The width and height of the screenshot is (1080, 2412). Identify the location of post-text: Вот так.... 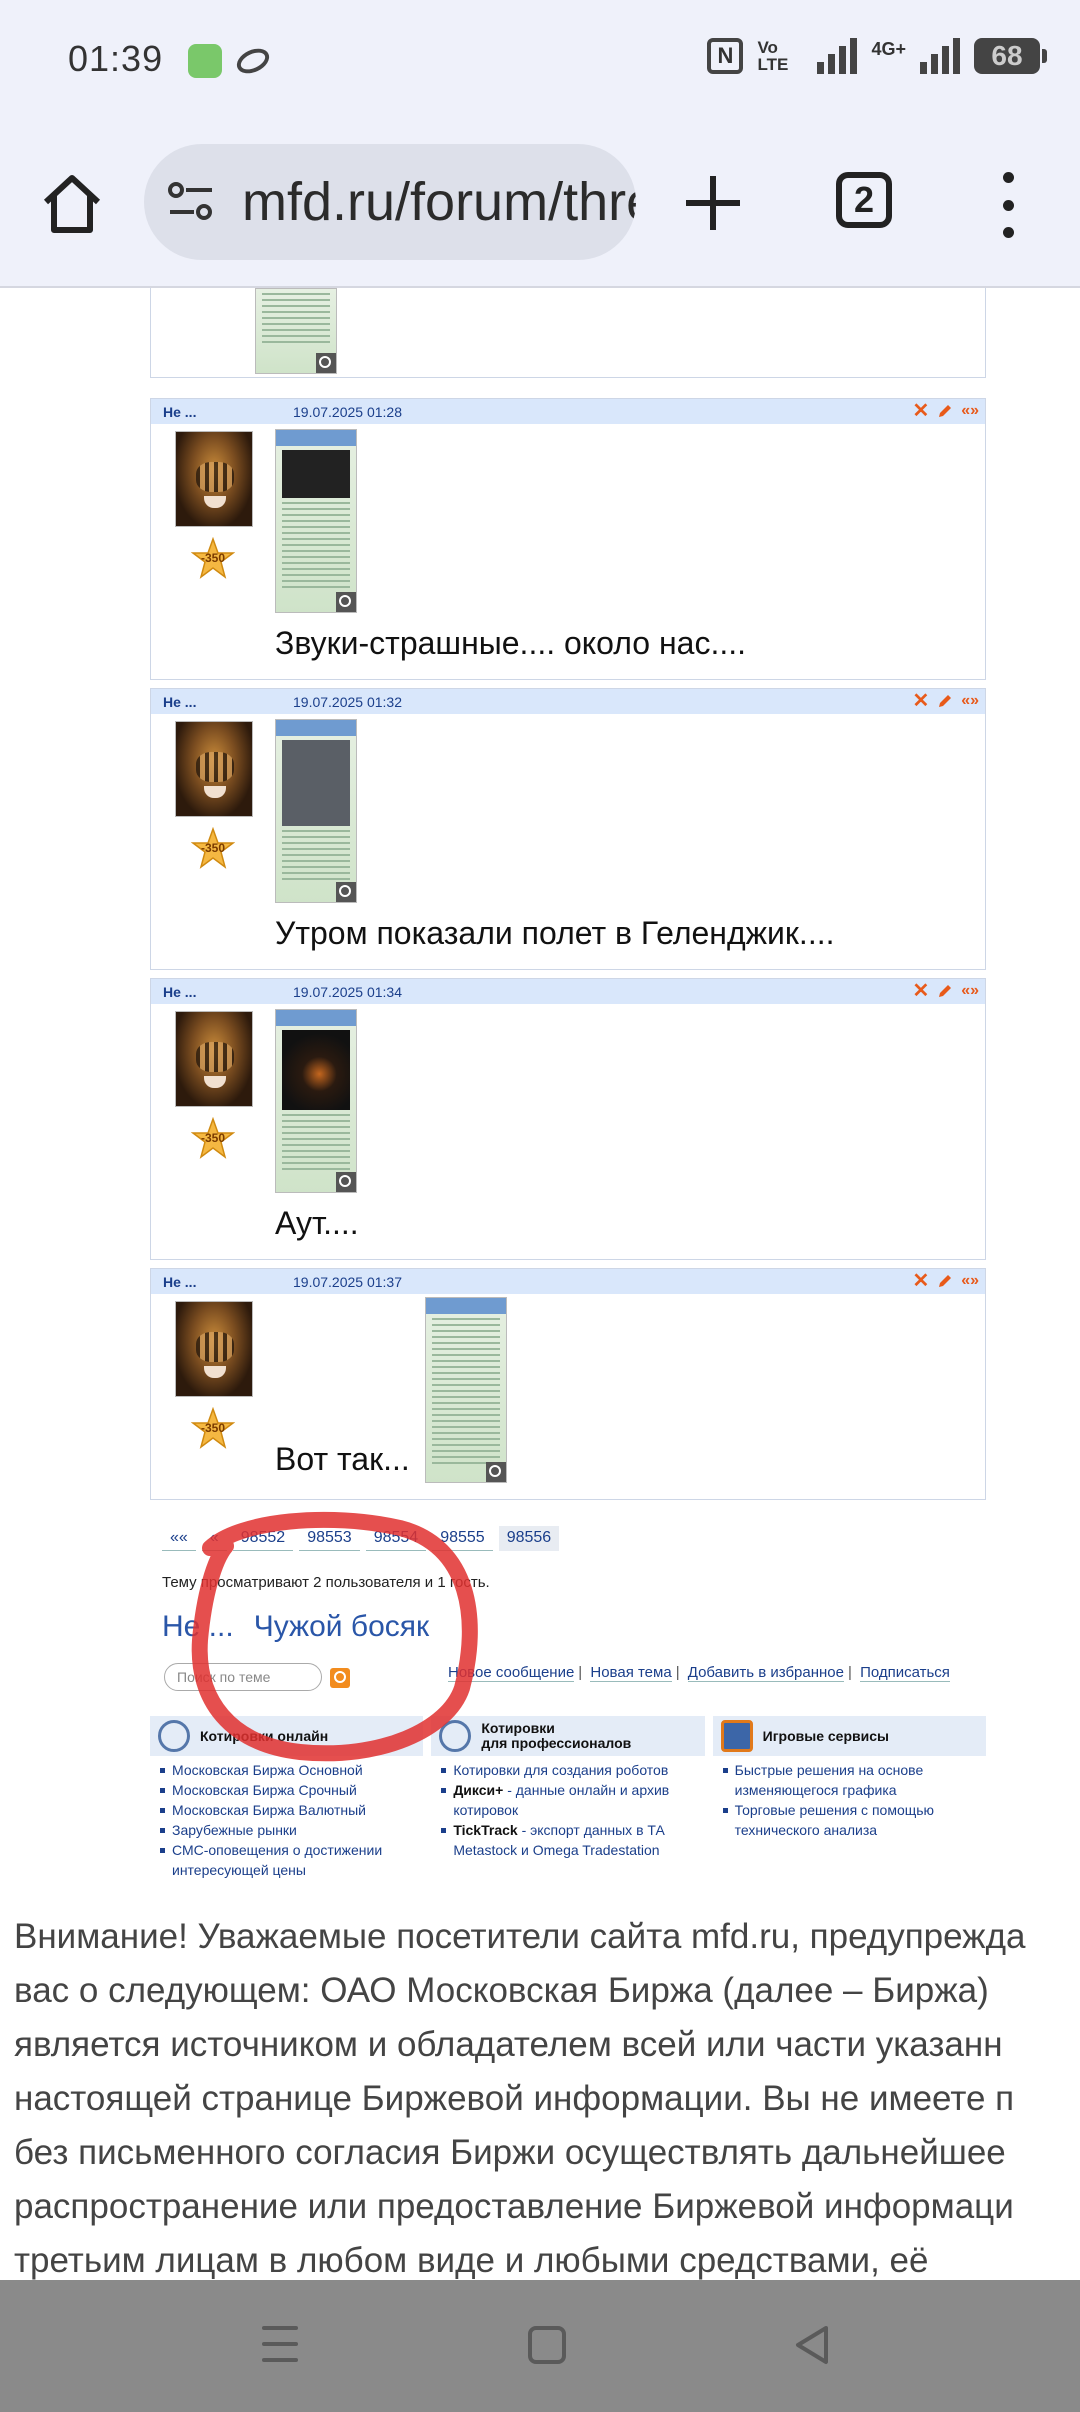
(342, 1459).